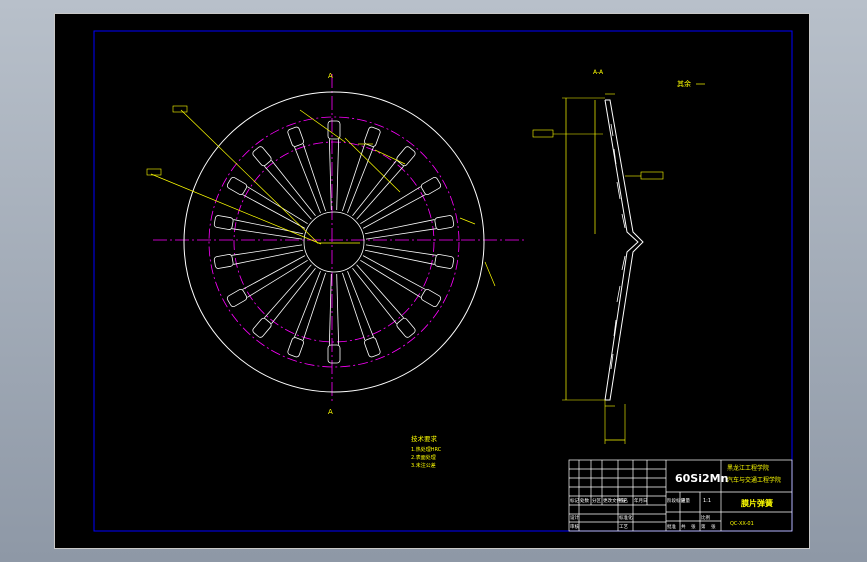 This screenshot has width=867, height=562. I want to click on school-line-2: 汽车与交通工程学院, so click(754, 480).